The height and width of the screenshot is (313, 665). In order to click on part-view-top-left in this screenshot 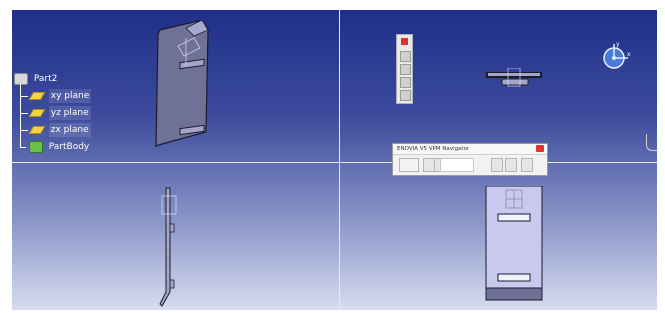, I will do `click(182, 83)`.